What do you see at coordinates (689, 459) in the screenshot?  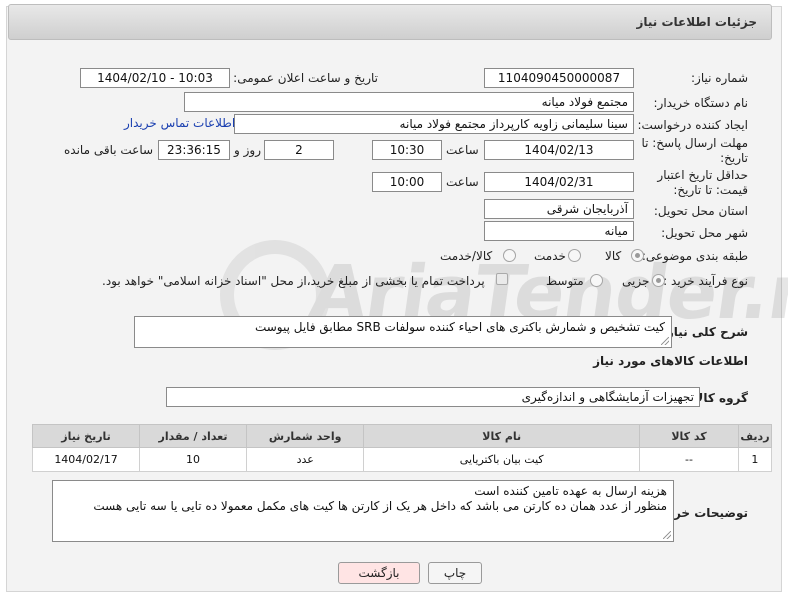 I see `cell-code: --` at bounding box center [689, 459].